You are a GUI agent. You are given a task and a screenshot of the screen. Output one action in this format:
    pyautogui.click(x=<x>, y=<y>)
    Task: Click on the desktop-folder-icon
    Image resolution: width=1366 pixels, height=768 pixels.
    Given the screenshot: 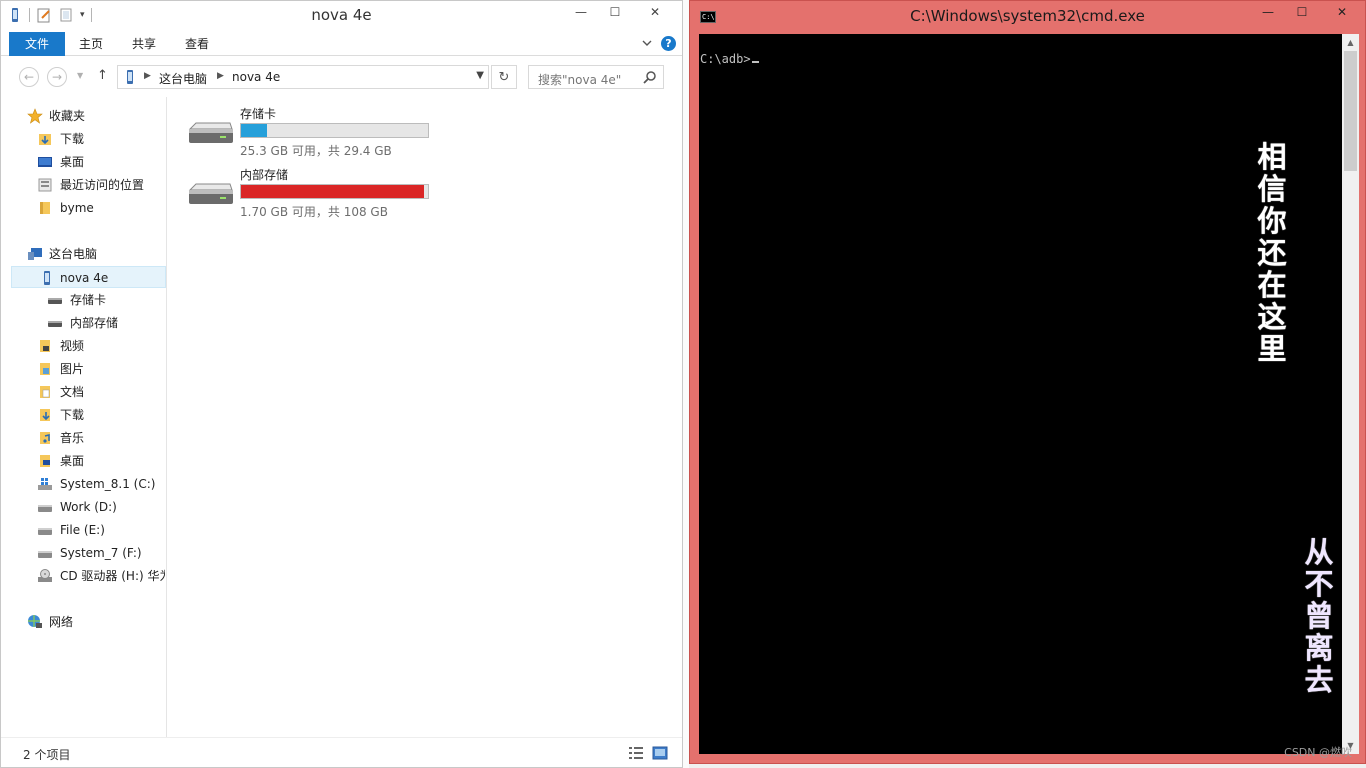 What is the action you would take?
    pyautogui.click(x=45, y=461)
    